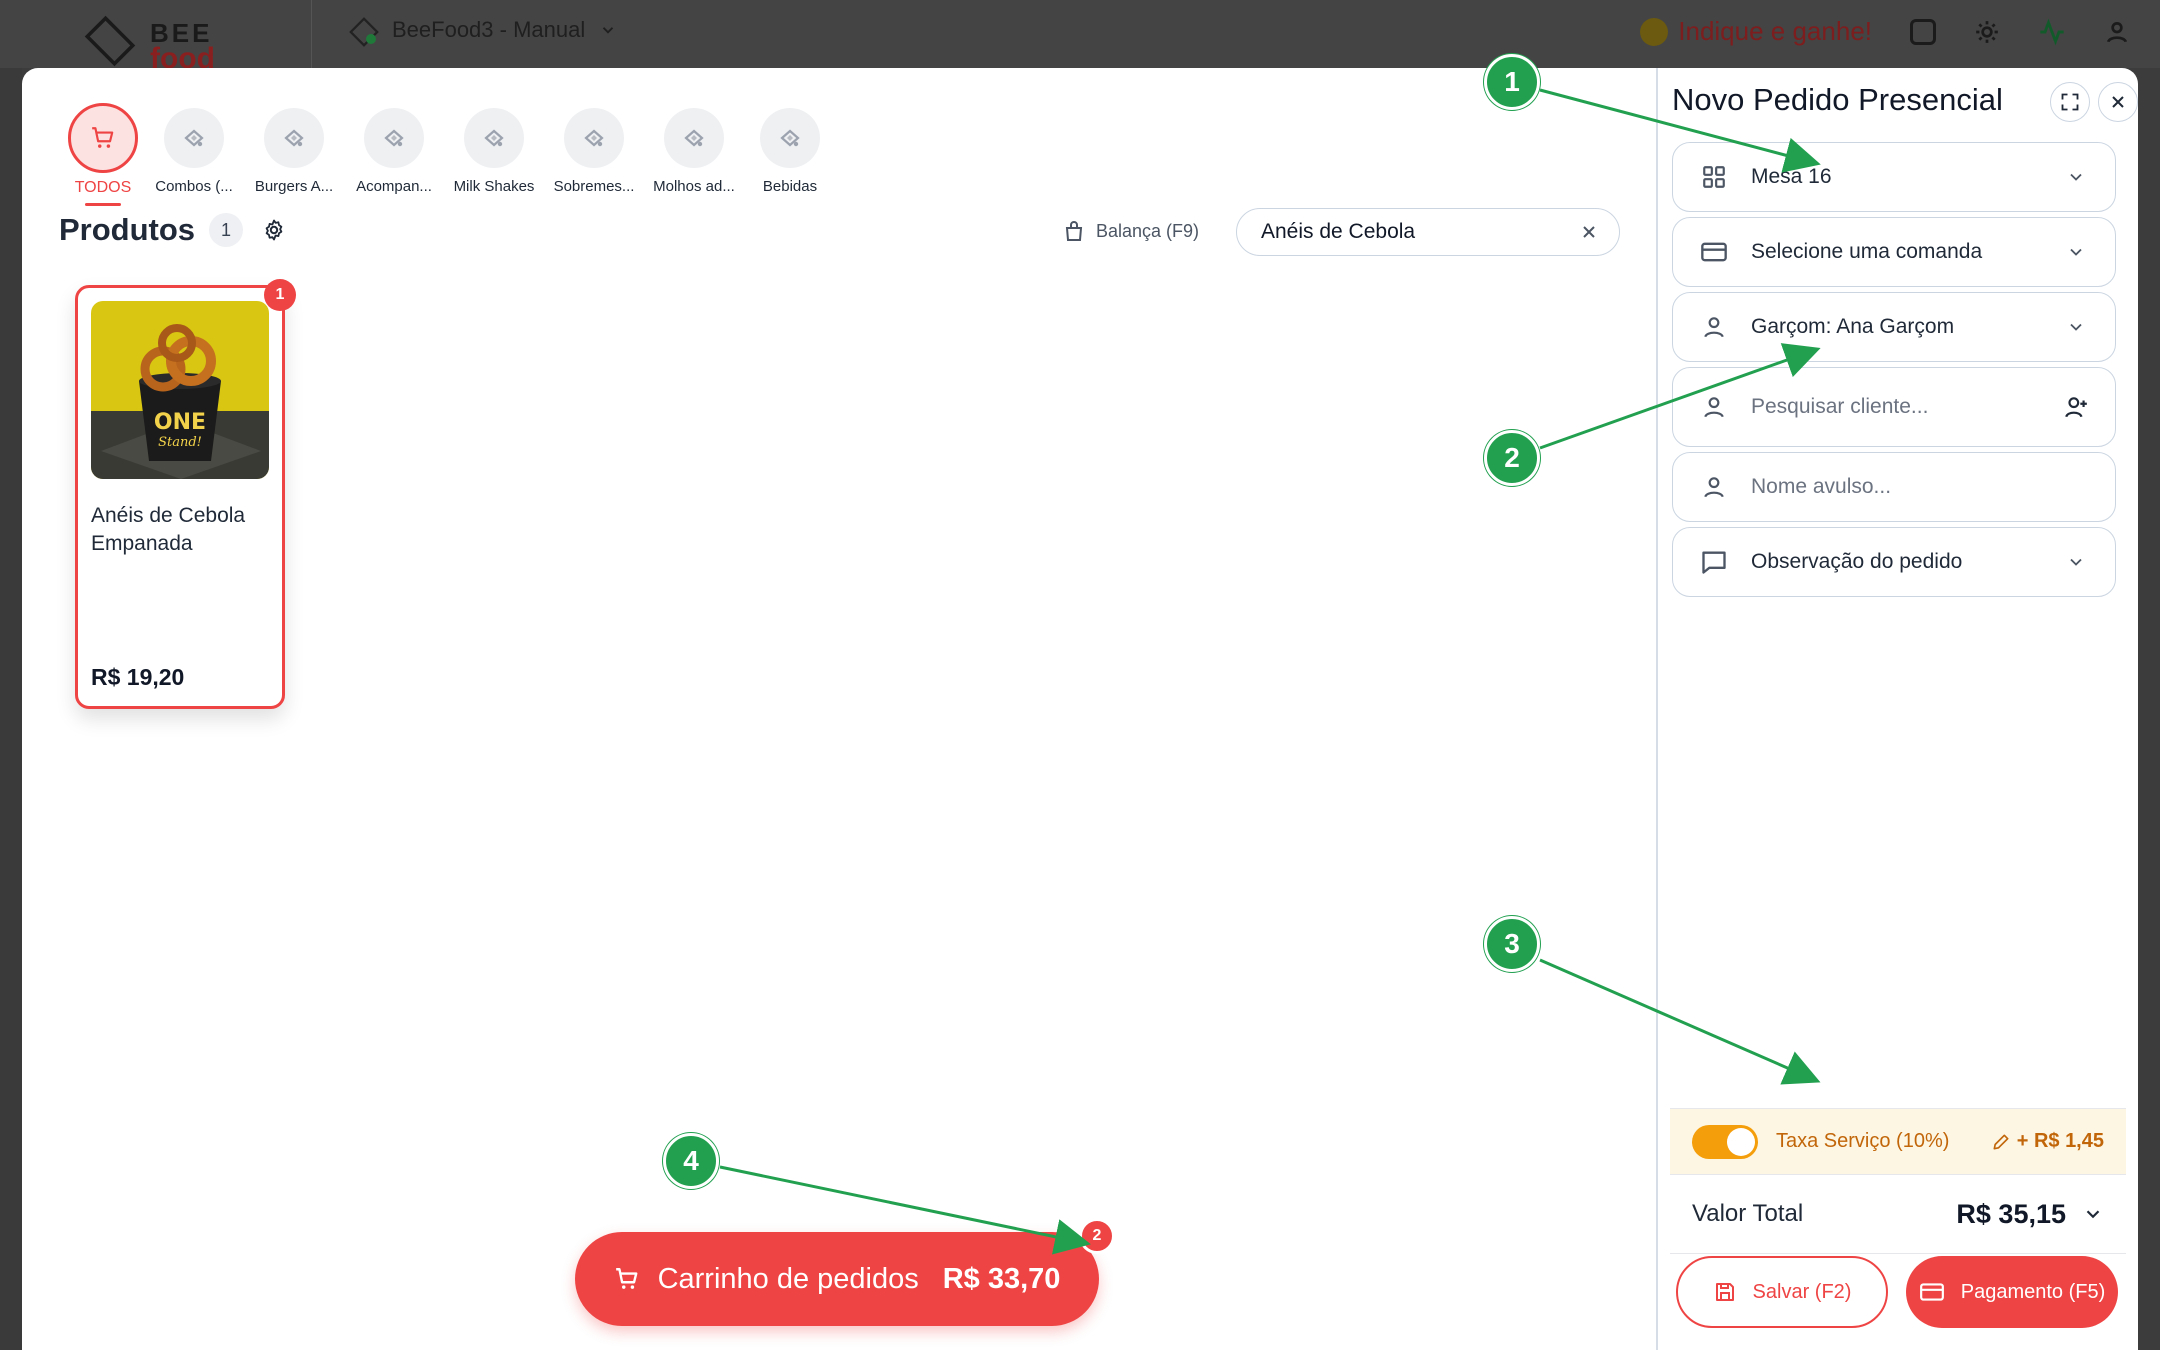 Image resolution: width=2160 pixels, height=1350 pixels. What do you see at coordinates (481, 30) in the screenshot?
I see `store-selector: BeeFood3 - Manual` at bounding box center [481, 30].